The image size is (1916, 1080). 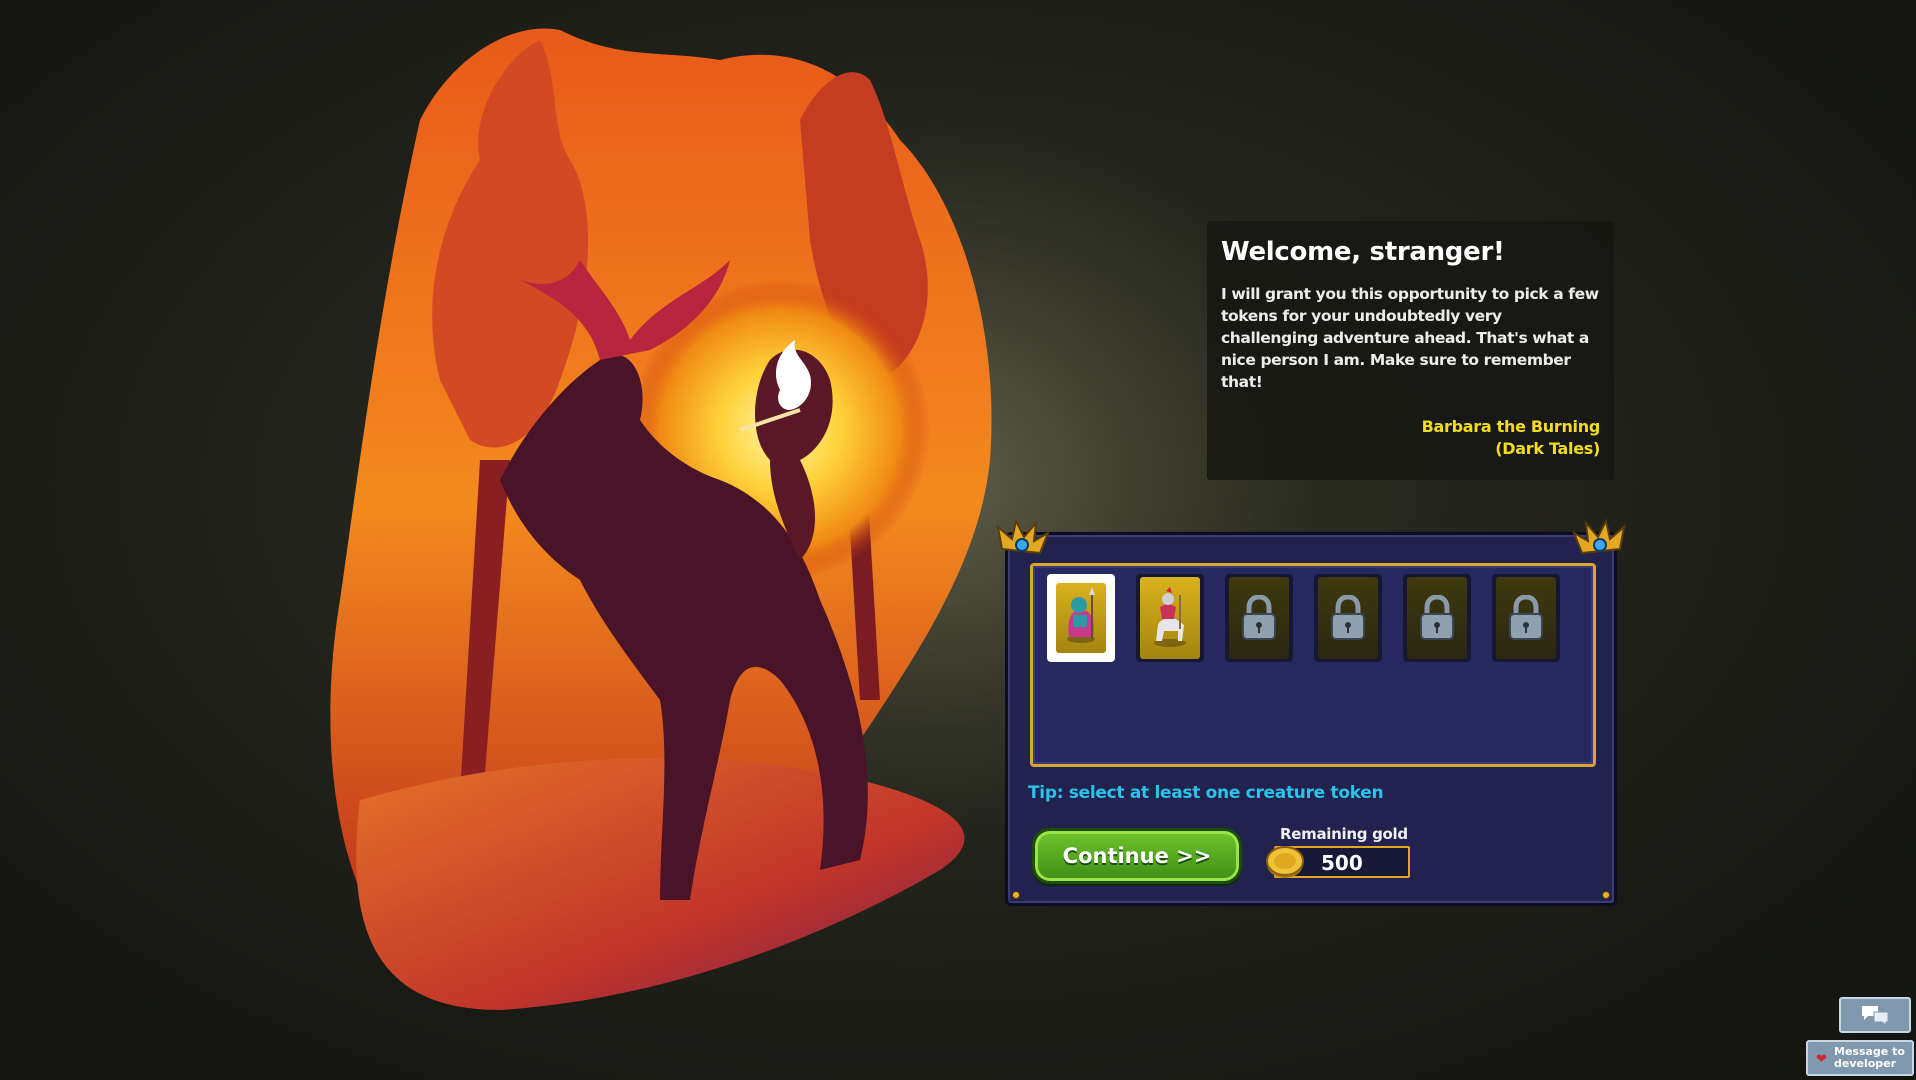 What do you see at coordinates (1821, 1059) in the screenshot?
I see `heart-icon: ❤` at bounding box center [1821, 1059].